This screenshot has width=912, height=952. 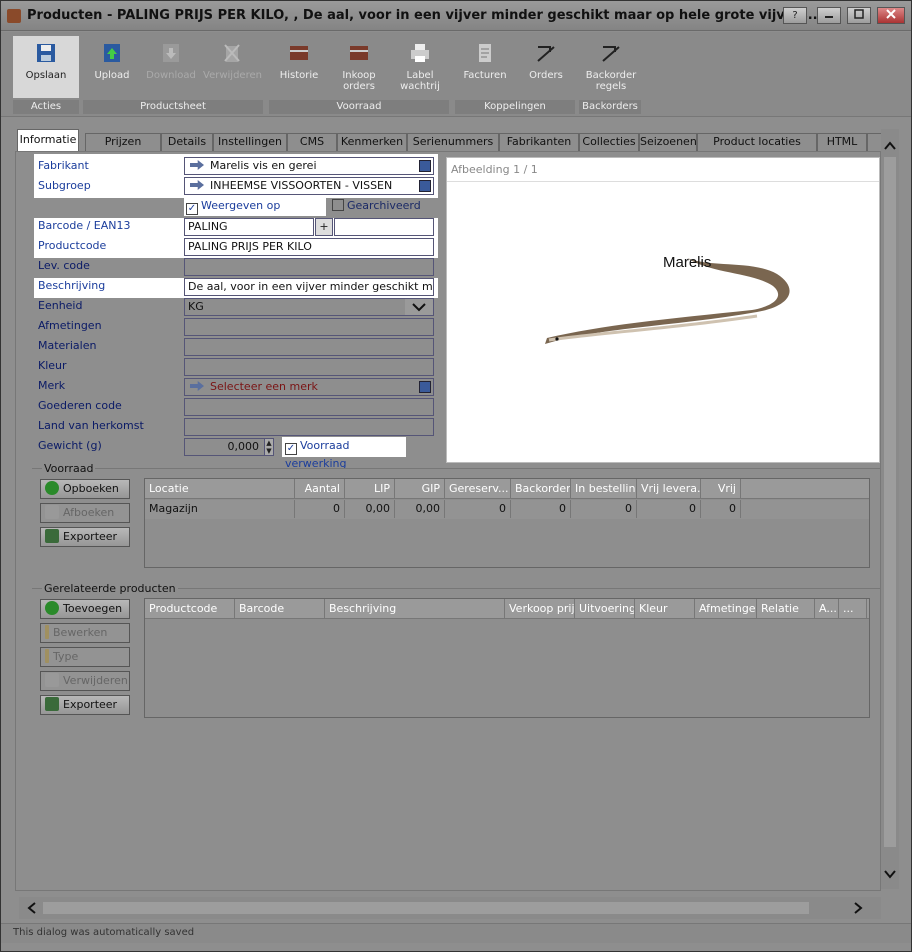 What do you see at coordinates (64, 186) in the screenshot?
I see `subgroep-label: Subgroep` at bounding box center [64, 186].